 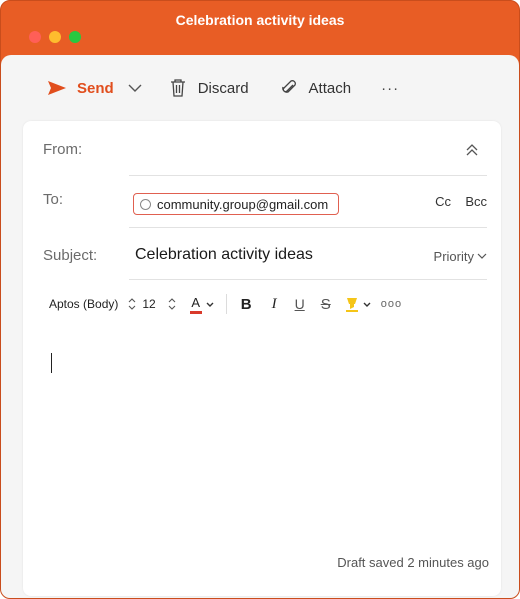 What do you see at coordinates (95, 88) in the screenshot?
I see `send-label: Send` at bounding box center [95, 88].